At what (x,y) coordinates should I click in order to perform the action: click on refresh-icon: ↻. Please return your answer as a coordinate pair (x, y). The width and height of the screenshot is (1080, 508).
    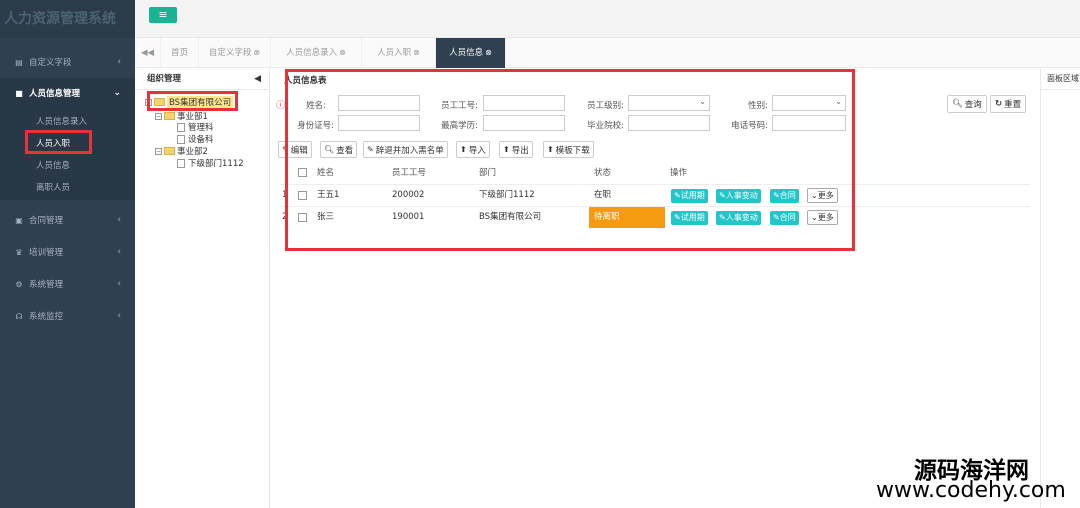
    Looking at the image, I should click on (999, 104).